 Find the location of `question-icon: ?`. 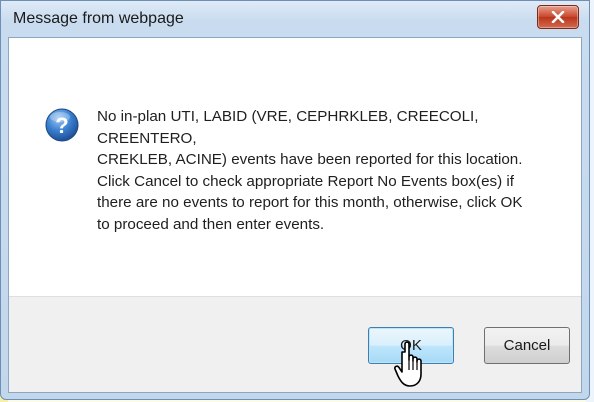

question-icon: ? is located at coordinates (62, 125).